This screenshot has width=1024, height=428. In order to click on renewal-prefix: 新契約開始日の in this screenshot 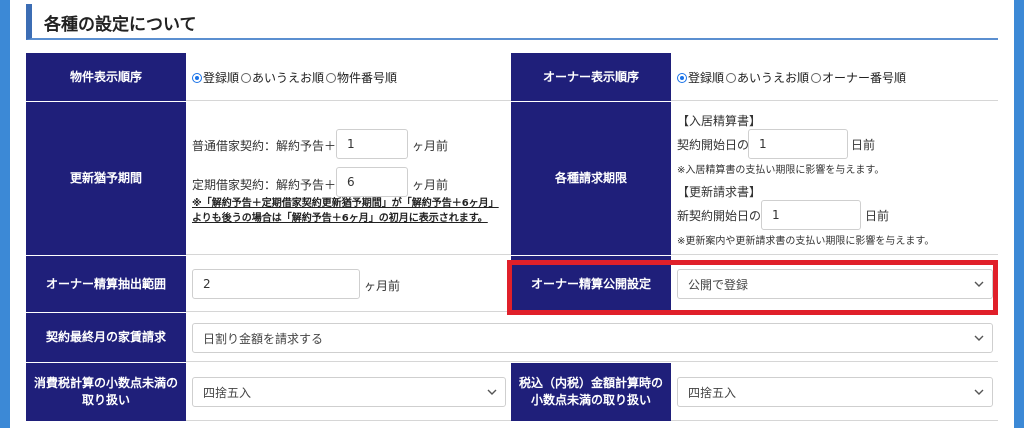, I will do `click(719, 216)`.